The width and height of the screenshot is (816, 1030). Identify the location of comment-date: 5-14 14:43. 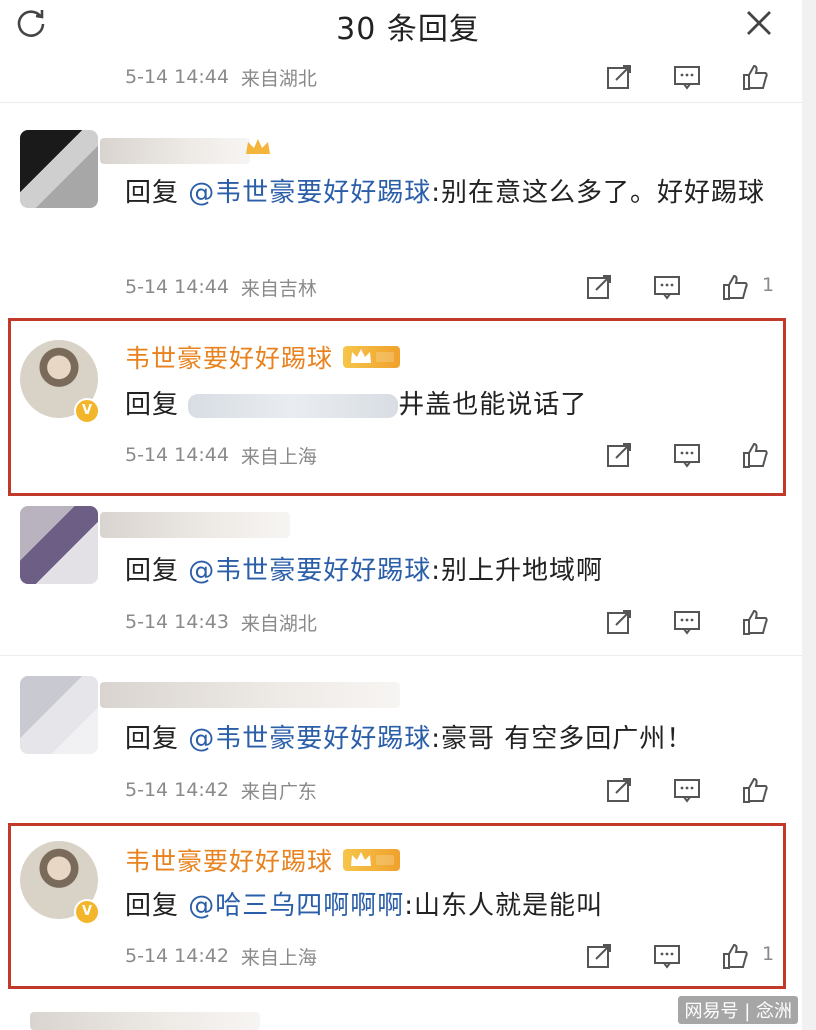
(177, 622).